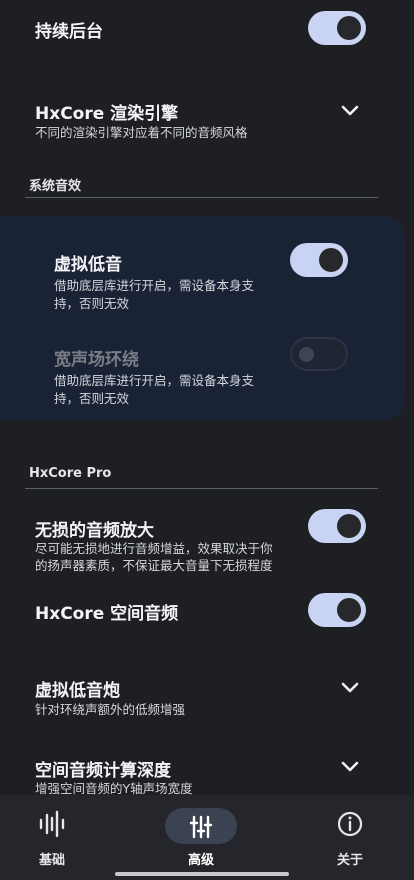 Image resolution: width=414 pixels, height=880 pixels. What do you see at coordinates (107, 614) in the screenshot?
I see `spatial-audio-title: HxCore 空间音频` at bounding box center [107, 614].